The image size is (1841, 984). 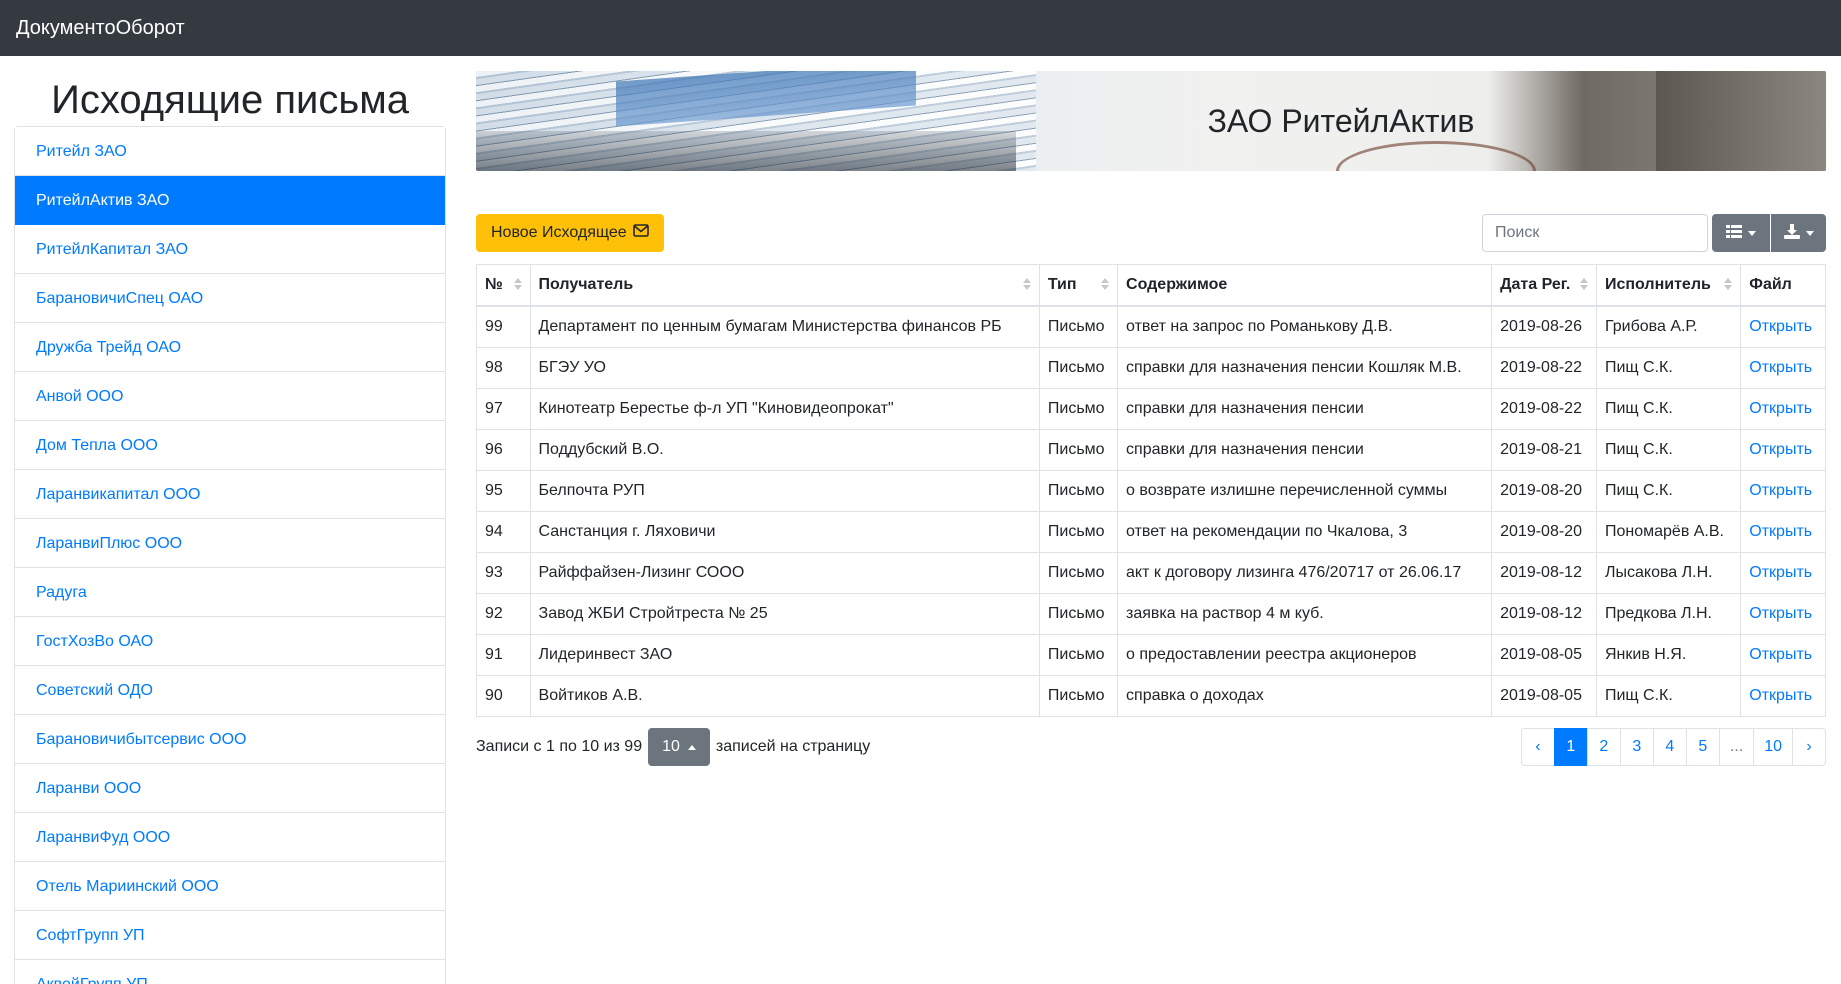 I want to click on table-cell: 92, so click(x=504, y=613).